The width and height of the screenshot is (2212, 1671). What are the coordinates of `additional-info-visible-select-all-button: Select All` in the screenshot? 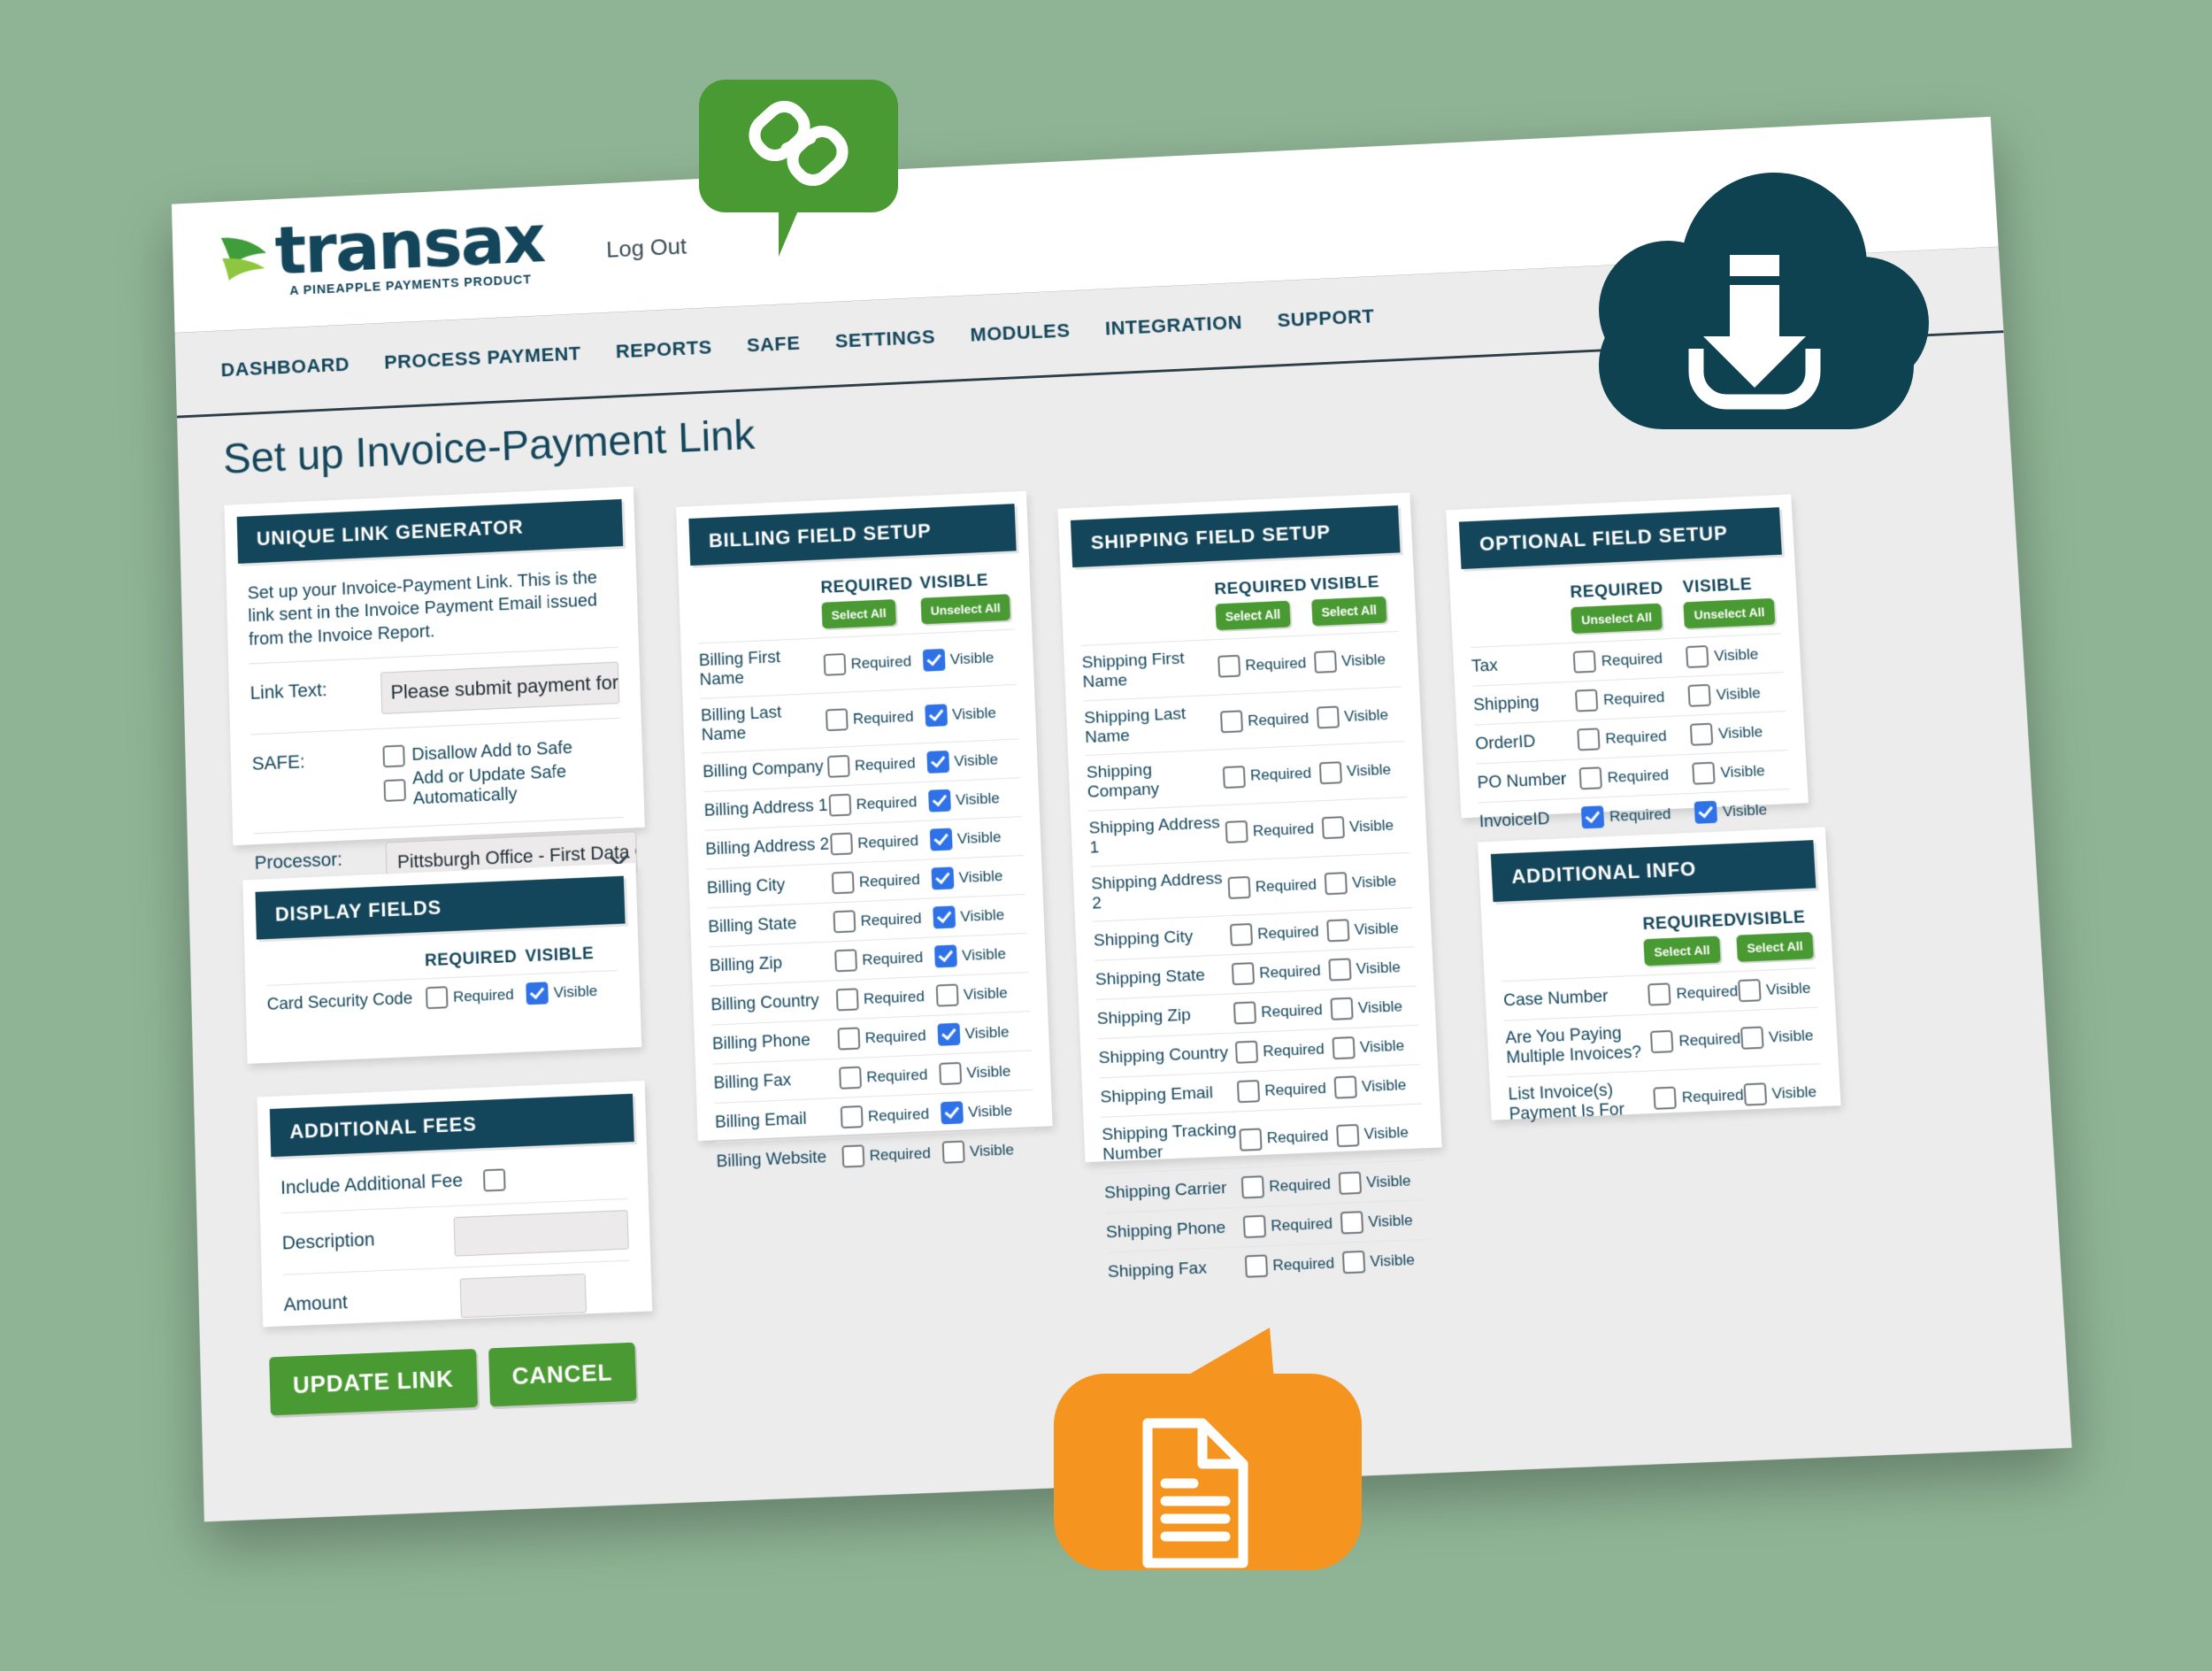 It's located at (1775, 946).